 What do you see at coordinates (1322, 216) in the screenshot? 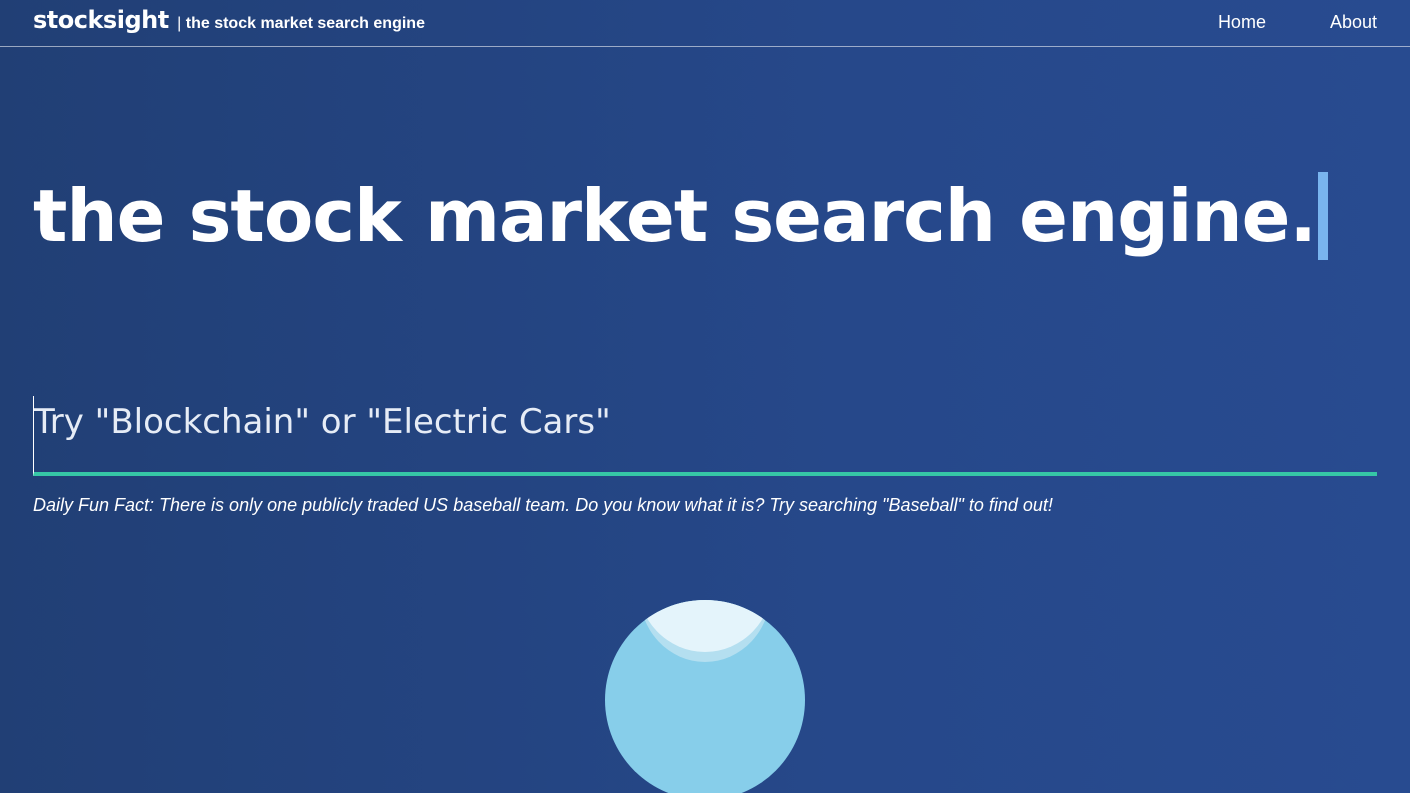
I see `typing-cursor` at bounding box center [1322, 216].